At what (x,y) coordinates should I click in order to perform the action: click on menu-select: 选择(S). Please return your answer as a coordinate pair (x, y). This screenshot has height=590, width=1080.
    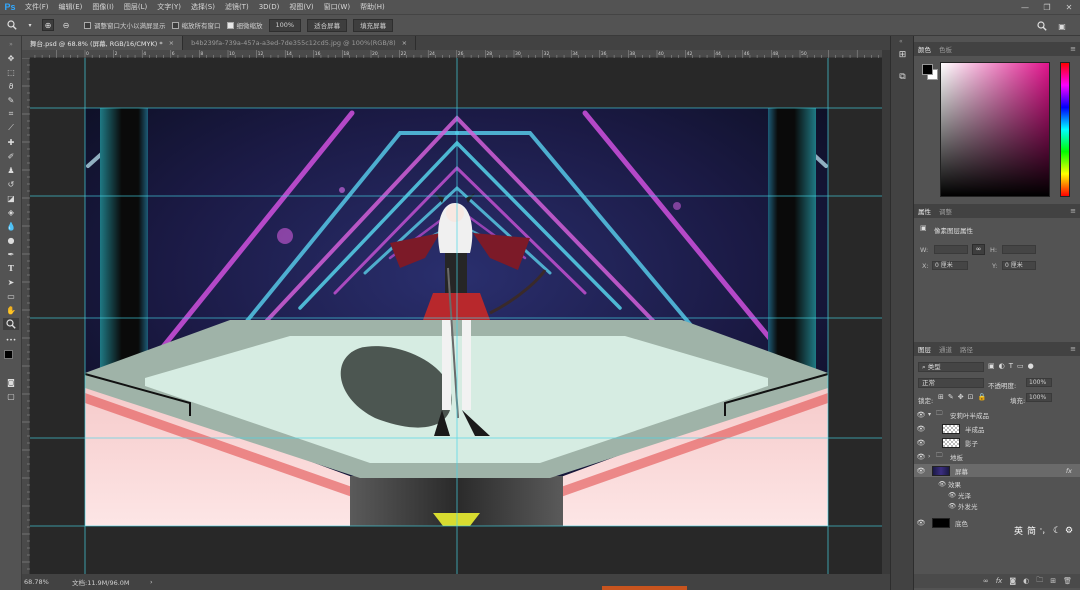
    Looking at the image, I should click on (203, 7).